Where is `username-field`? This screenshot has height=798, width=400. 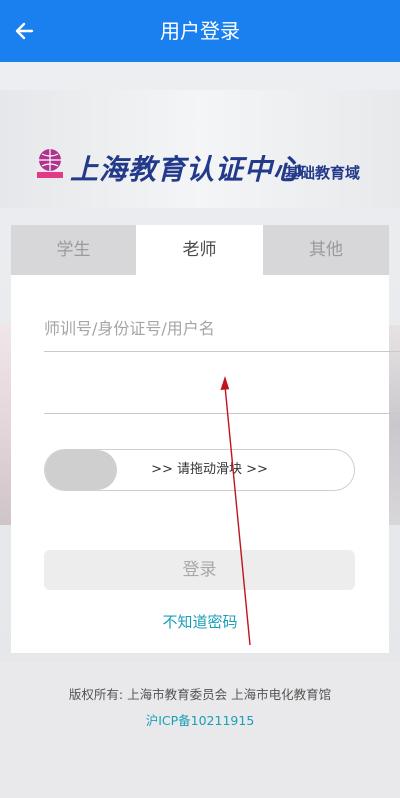 username-field is located at coordinates (222, 329).